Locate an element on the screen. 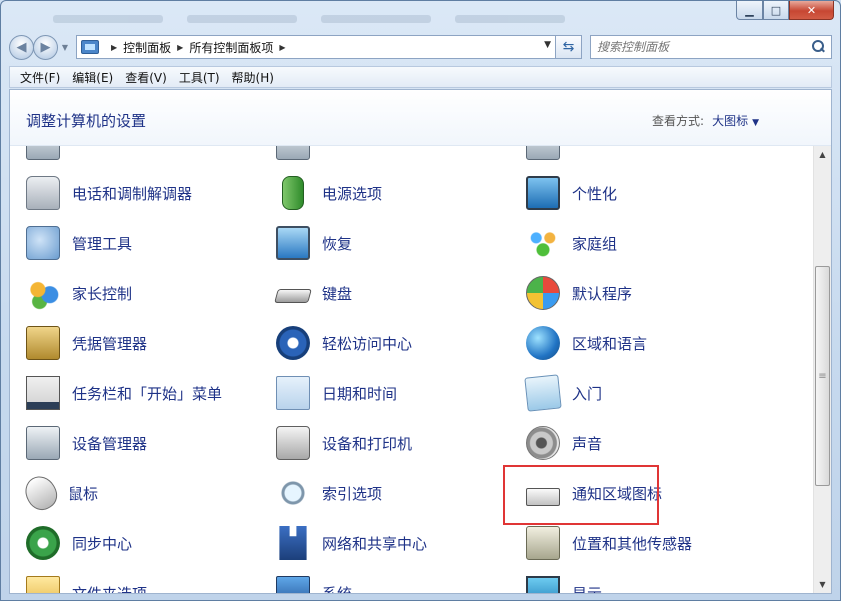  control-panel-item: 网络和共享中心 is located at coordinates (385, 543).